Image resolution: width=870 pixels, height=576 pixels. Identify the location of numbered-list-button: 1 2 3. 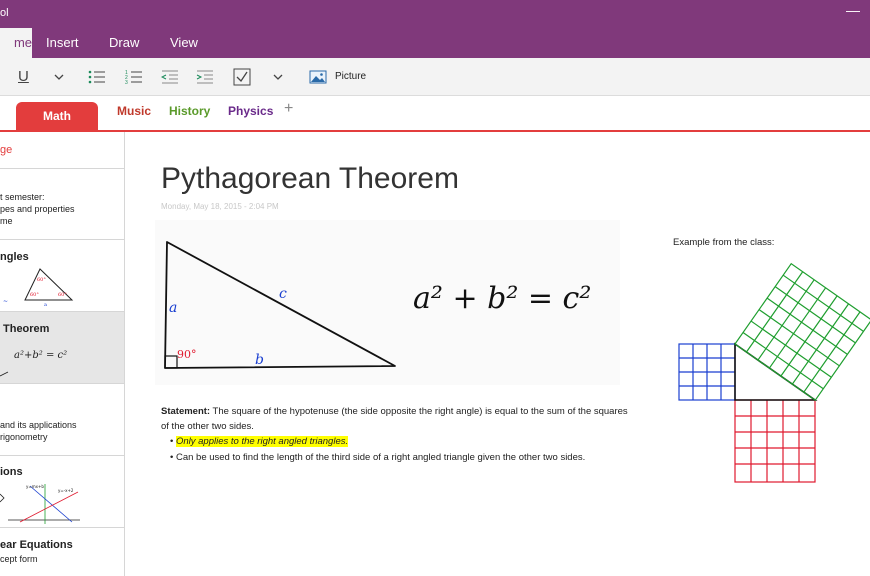
(134, 76).